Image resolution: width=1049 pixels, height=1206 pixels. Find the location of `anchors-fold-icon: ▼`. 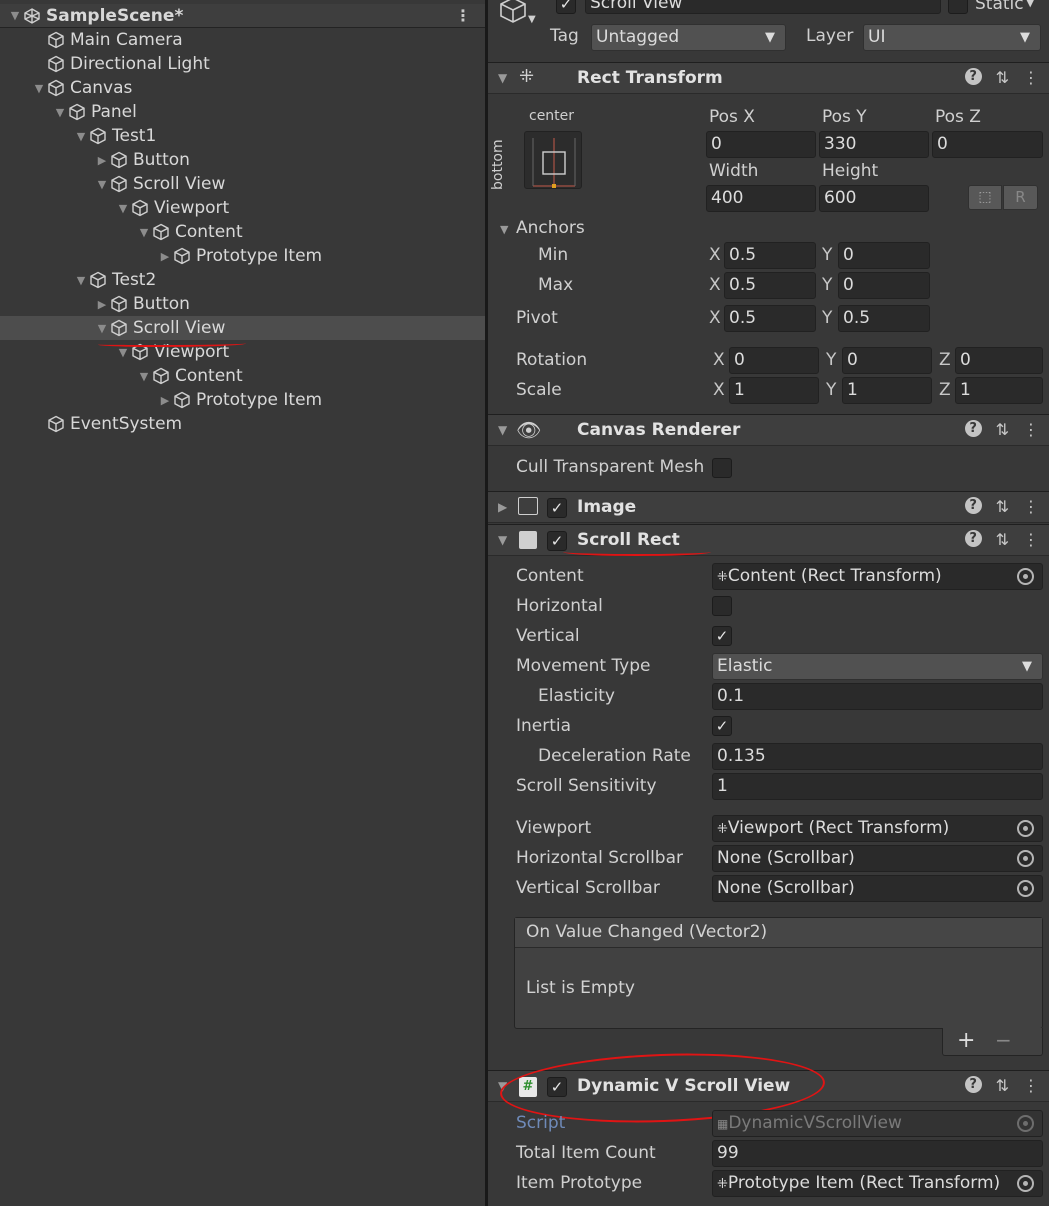

anchors-fold-icon: ▼ is located at coordinates (504, 229).